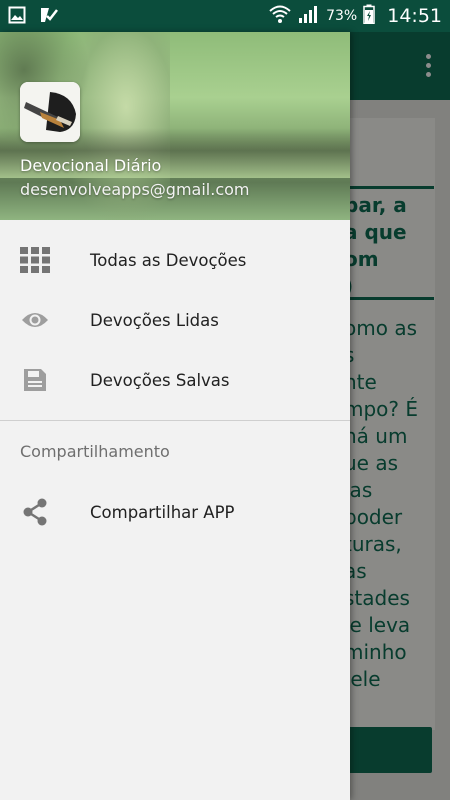 Image resolution: width=450 pixels, height=800 pixels. Describe the element at coordinates (280, 16) in the screenshot. I see `wifi-icon` at that location.